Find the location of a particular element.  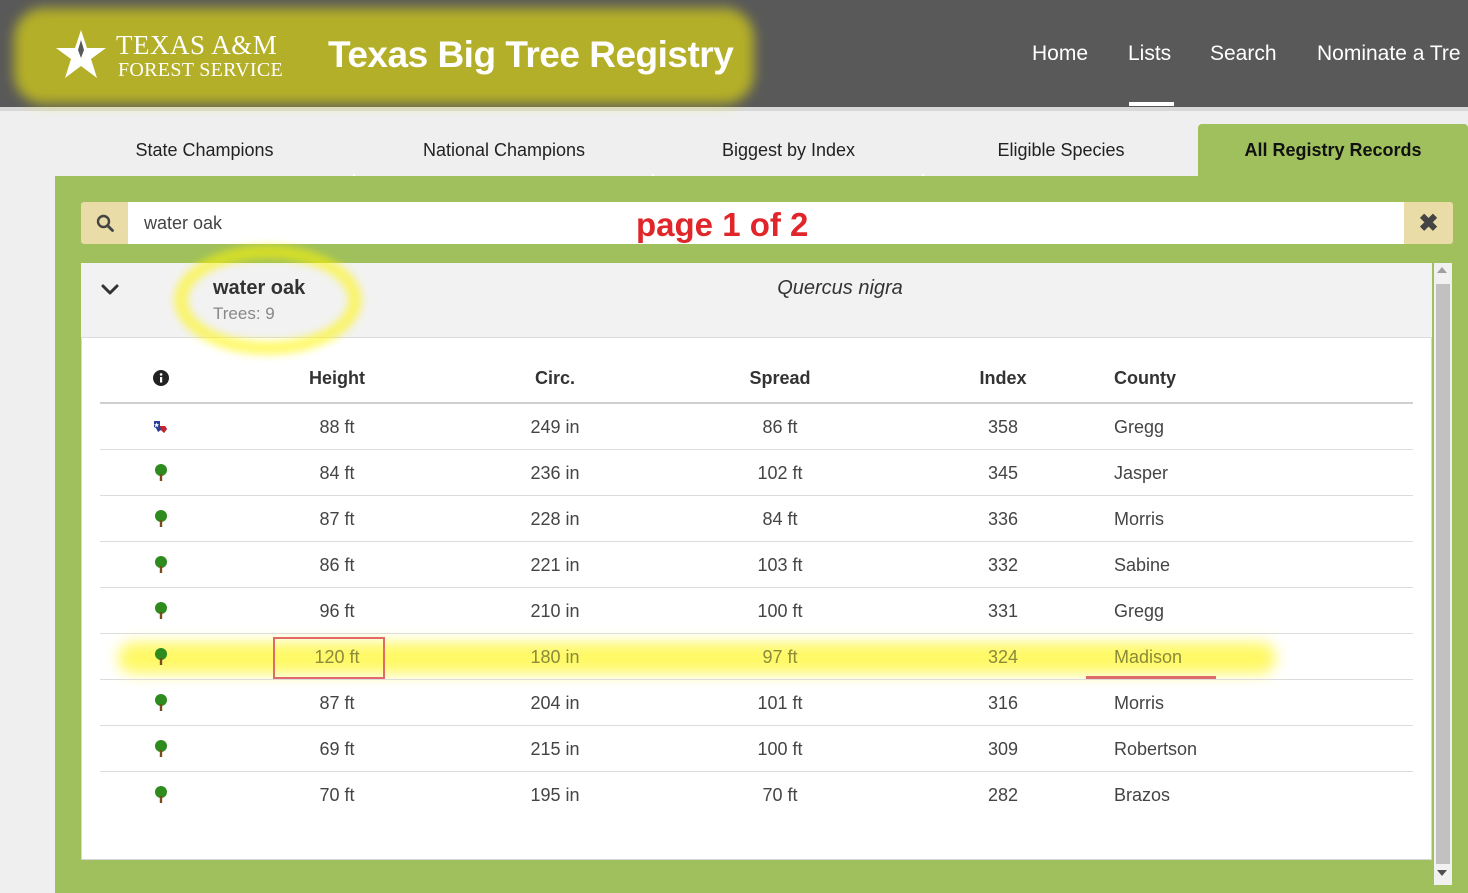

table-row: 84 ft 236 in 102 ft 345 Jasper is located at coordinates (756, 473).